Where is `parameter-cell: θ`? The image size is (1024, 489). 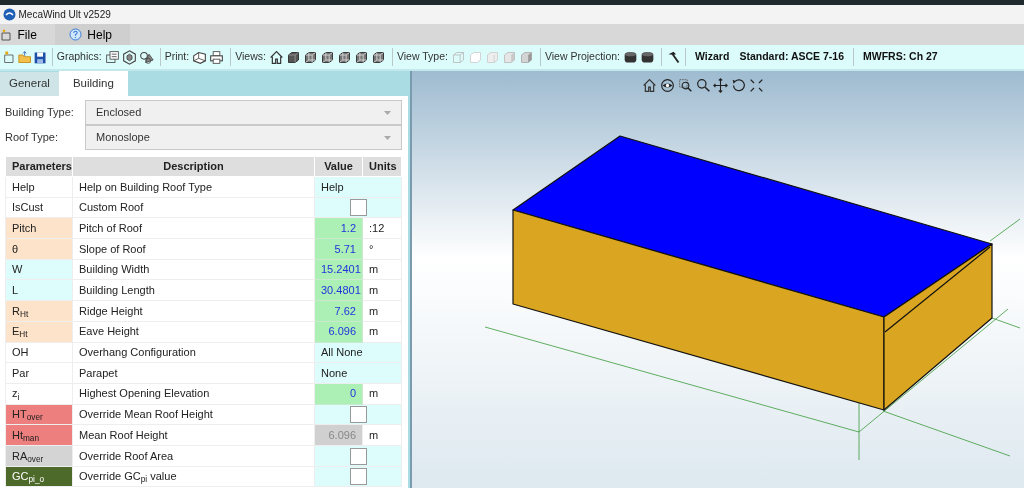
parameter-cell: θ is located at coordinates (39, 249).